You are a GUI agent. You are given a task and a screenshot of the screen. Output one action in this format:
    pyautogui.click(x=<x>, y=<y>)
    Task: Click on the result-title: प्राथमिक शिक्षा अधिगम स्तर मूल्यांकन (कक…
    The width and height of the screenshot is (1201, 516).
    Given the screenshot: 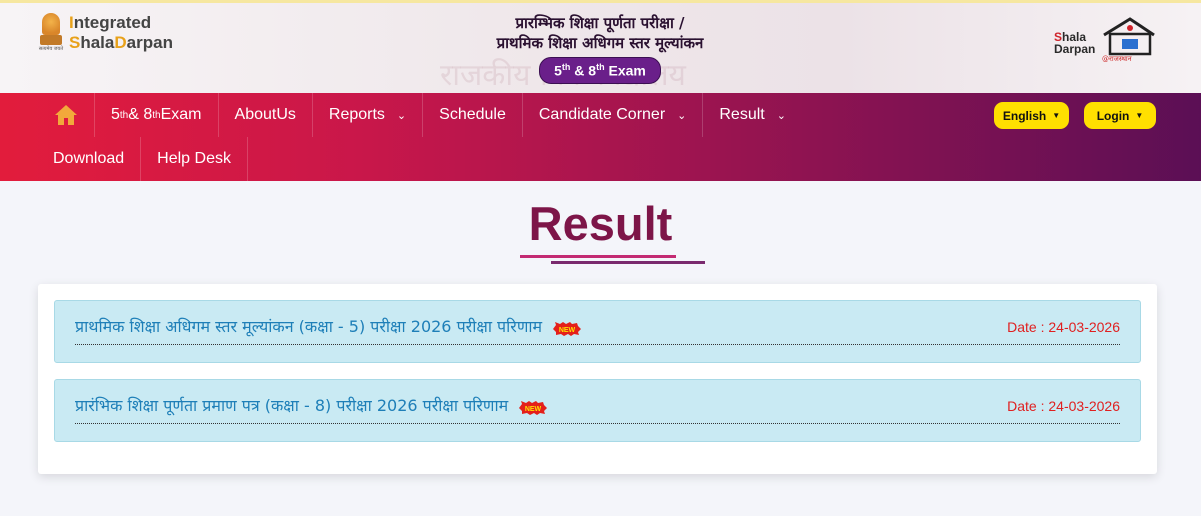 What is the action you would take?
    pyautogui.click(x=309, y=326)
    